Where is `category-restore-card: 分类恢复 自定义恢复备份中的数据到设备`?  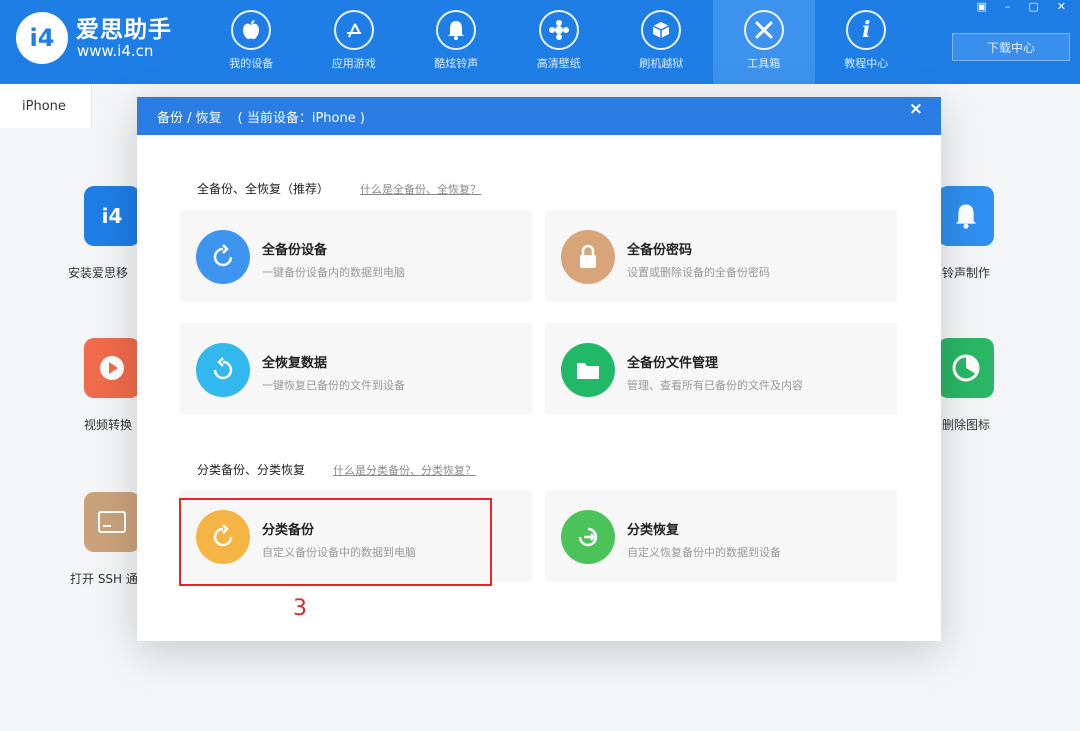
category-restore-card: 分类恢复 自定义恢复备份中的数据到设备 is located at coordinates (721, 536).